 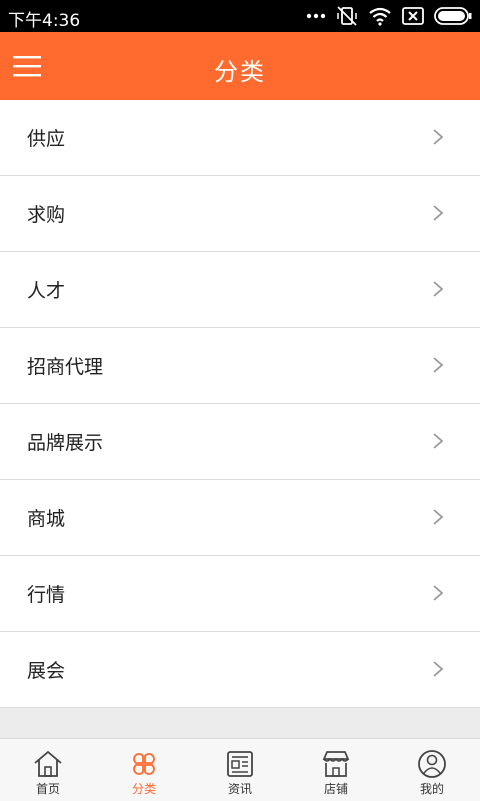 What do you see at coordinates (46, 139) in the screenshot?
I see `category-item-label: 供应` at bounding box center [46, 139].